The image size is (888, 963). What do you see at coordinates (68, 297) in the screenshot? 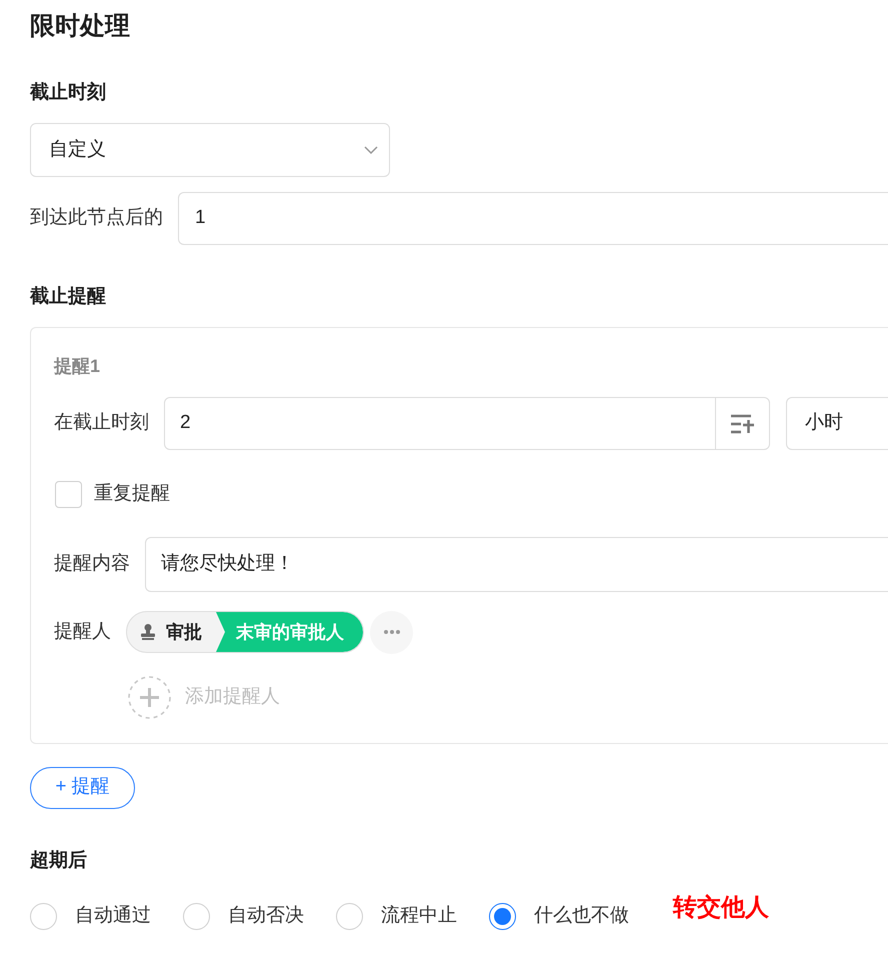
I see `section-heading: 截止提醒` at bounding box center [68, 297].